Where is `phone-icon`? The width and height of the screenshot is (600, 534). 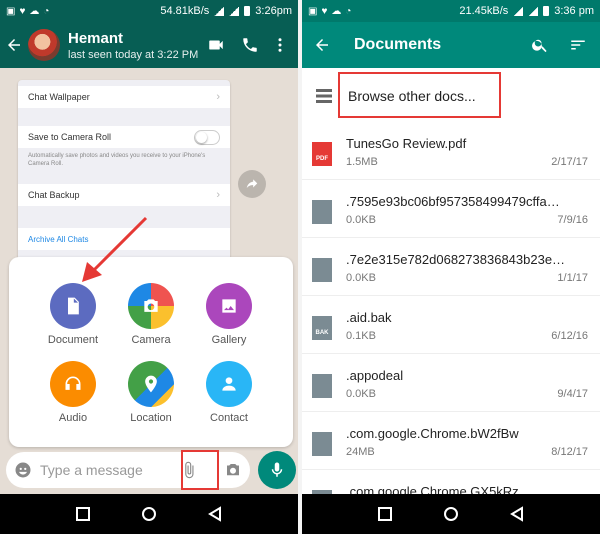
phone-icon is located at coordinates (250, 45).